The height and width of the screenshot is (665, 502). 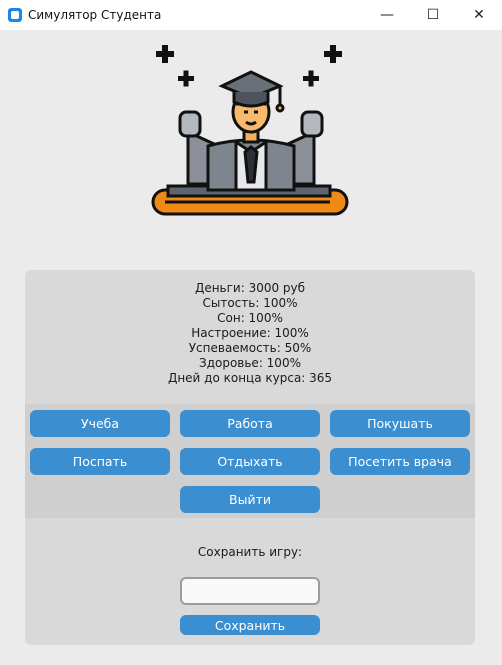 What do you see at coordinates (250, 363) in the screenshot?
I see `stat-health: Здоровье: 100%` at bounding box center [250, 363].